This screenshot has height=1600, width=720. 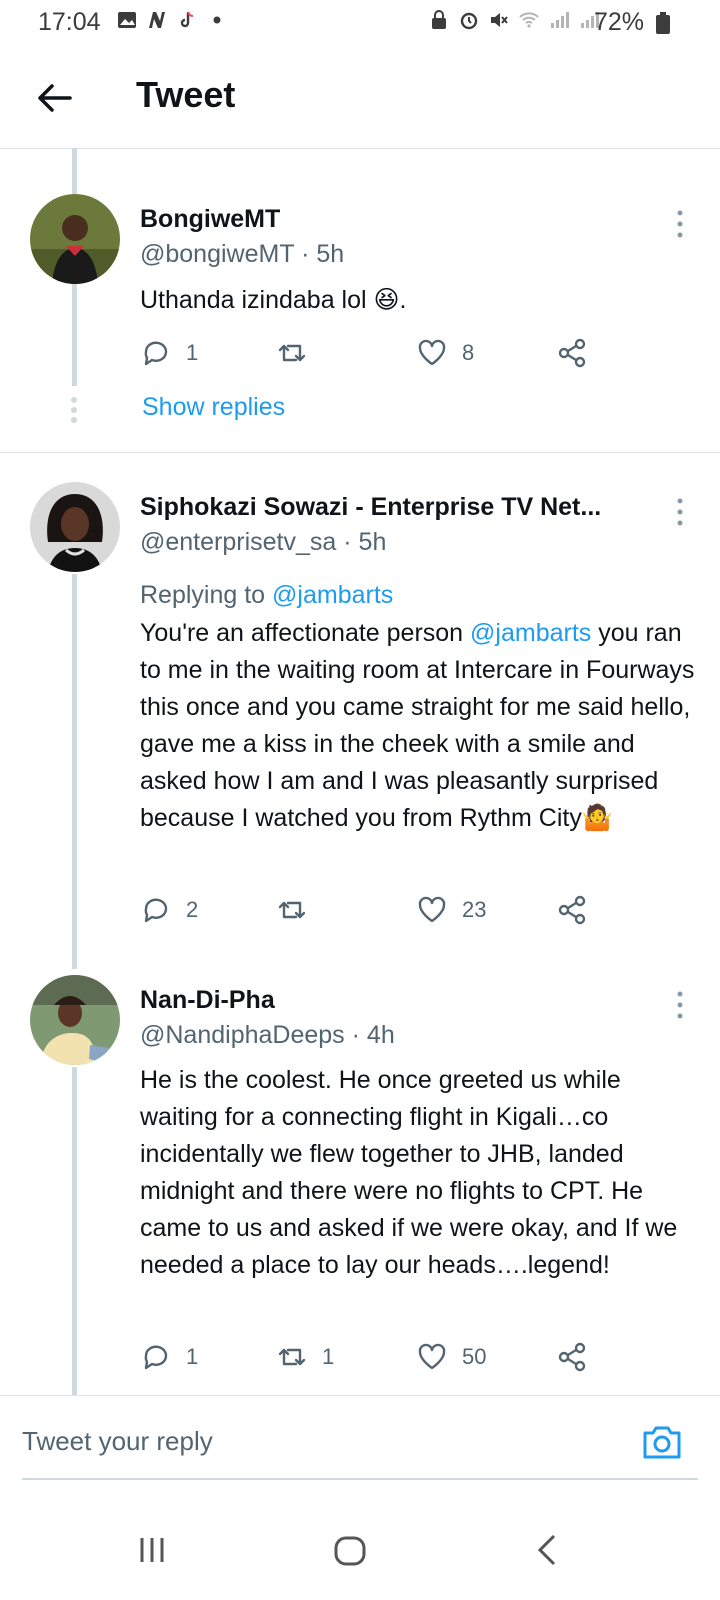 I want to click on dot-icon, so click(x=217, y=20).